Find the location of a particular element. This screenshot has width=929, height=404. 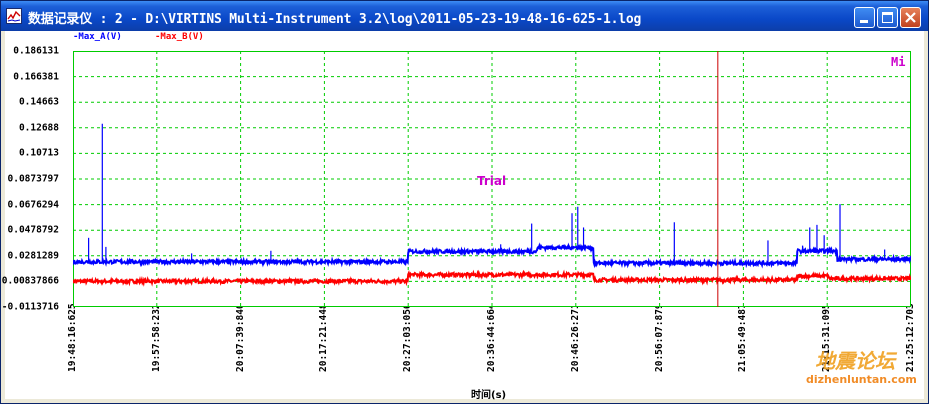

maximize-button is located at coordinates (887, 17).